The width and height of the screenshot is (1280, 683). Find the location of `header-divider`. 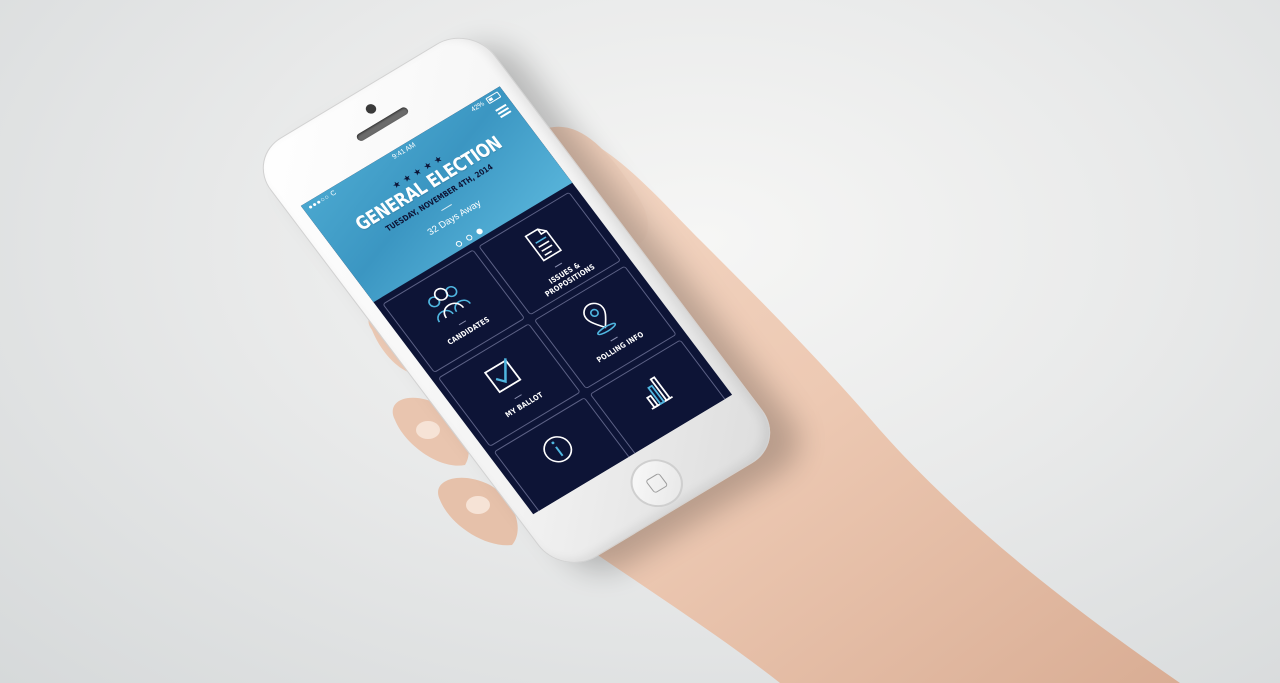

header-divider is located at coordinates (447, 208).